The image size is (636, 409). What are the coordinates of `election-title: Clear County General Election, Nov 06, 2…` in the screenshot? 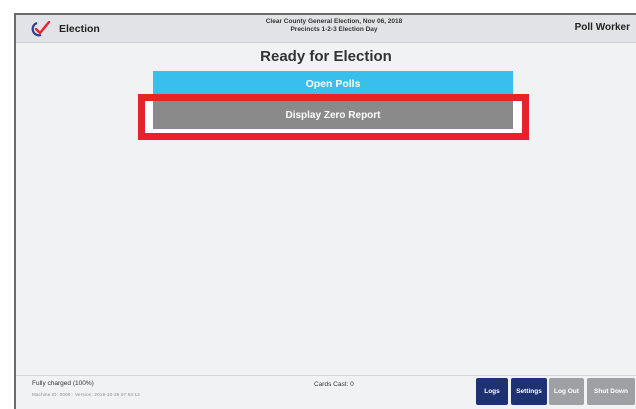 It's located at (334, 21).